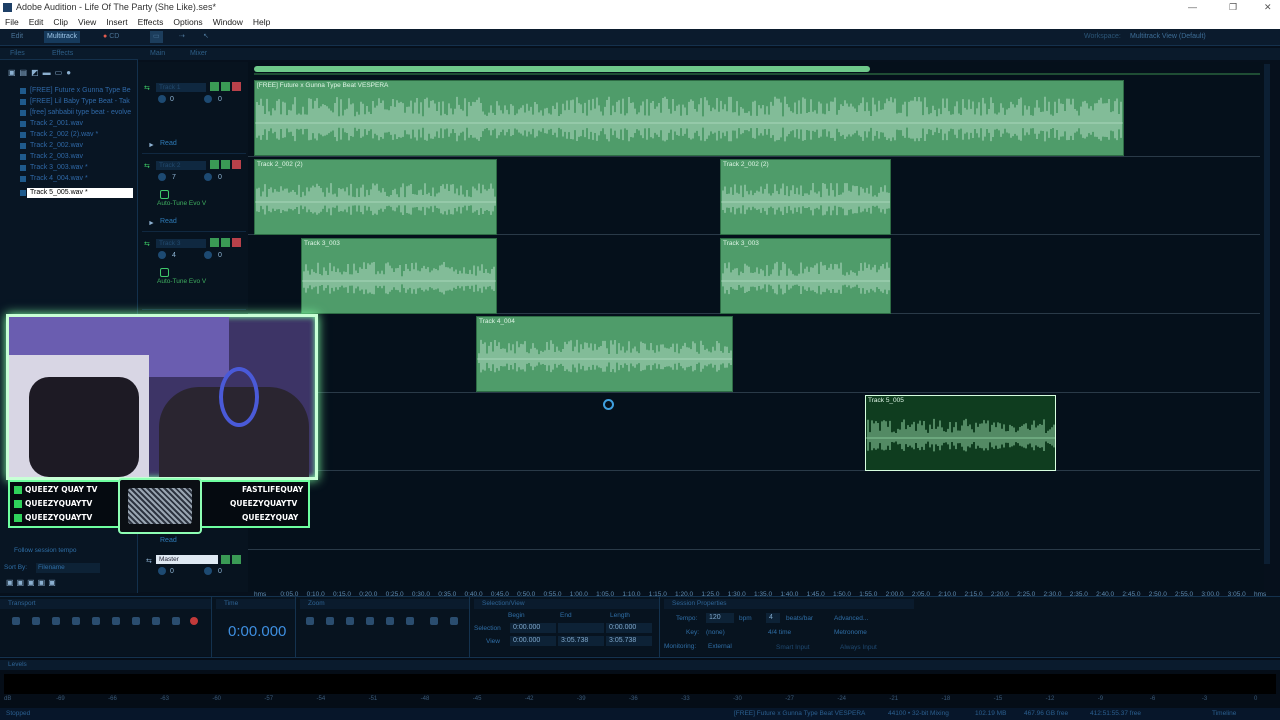 This screenshot has width=1280, height=720. What do you see at coordinates (41, 72) in the screenshot?
I see `files-toolbar: ▣▤◩▬▭●` at bounding box center [41, 72].